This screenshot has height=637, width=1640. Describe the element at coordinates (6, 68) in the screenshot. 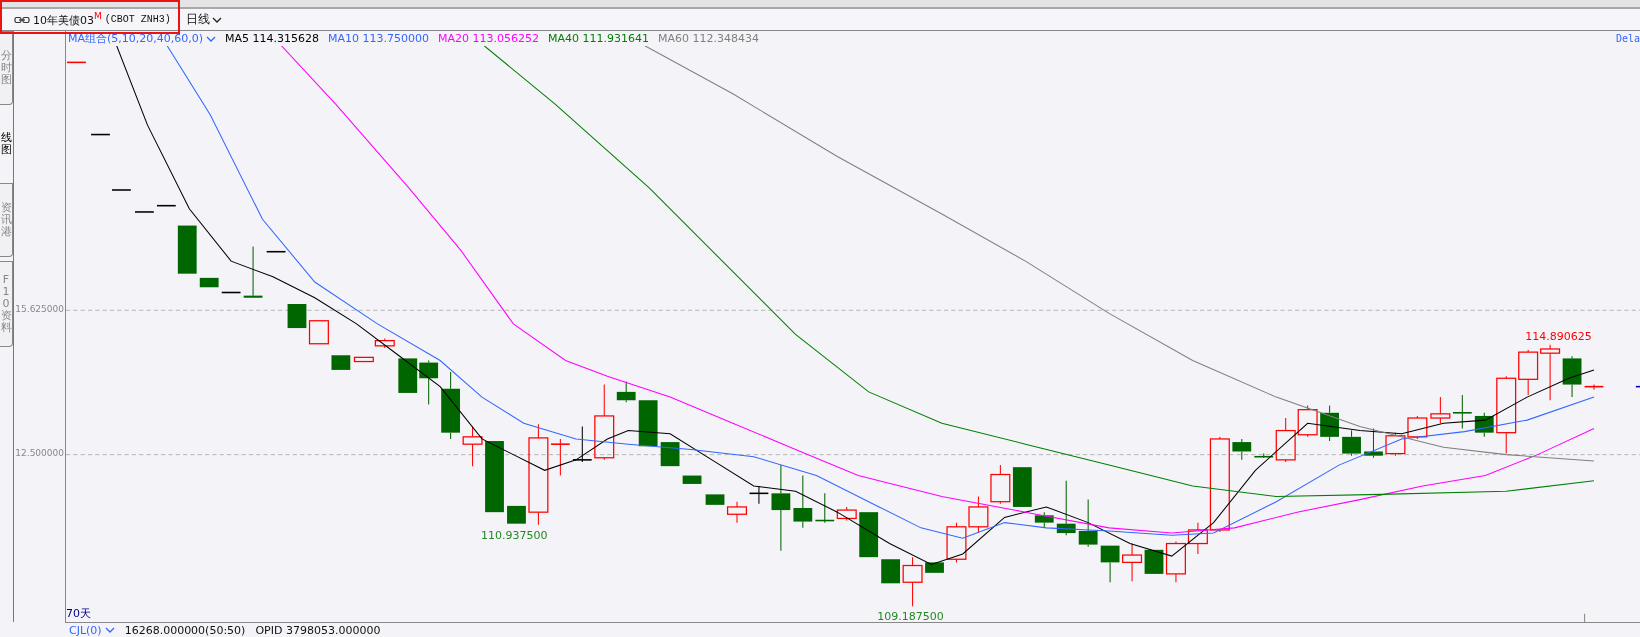

I see `side-tab: 分时图` at that location.